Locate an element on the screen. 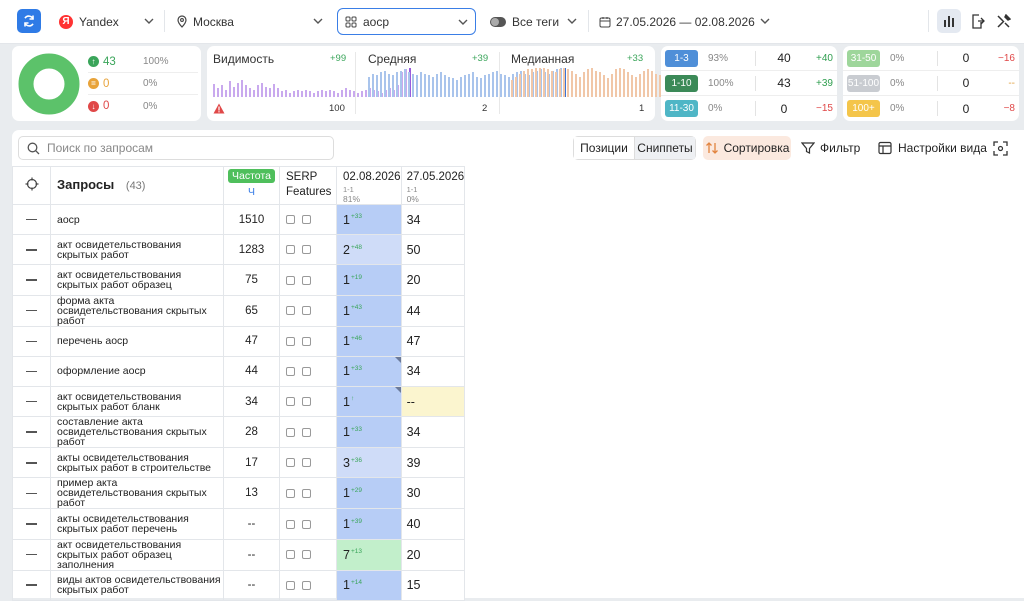 The width and height of the screenshot is (1024, 601). distribution-row: 100+ 0% 0 −8 is located at coordinates (931, 108).